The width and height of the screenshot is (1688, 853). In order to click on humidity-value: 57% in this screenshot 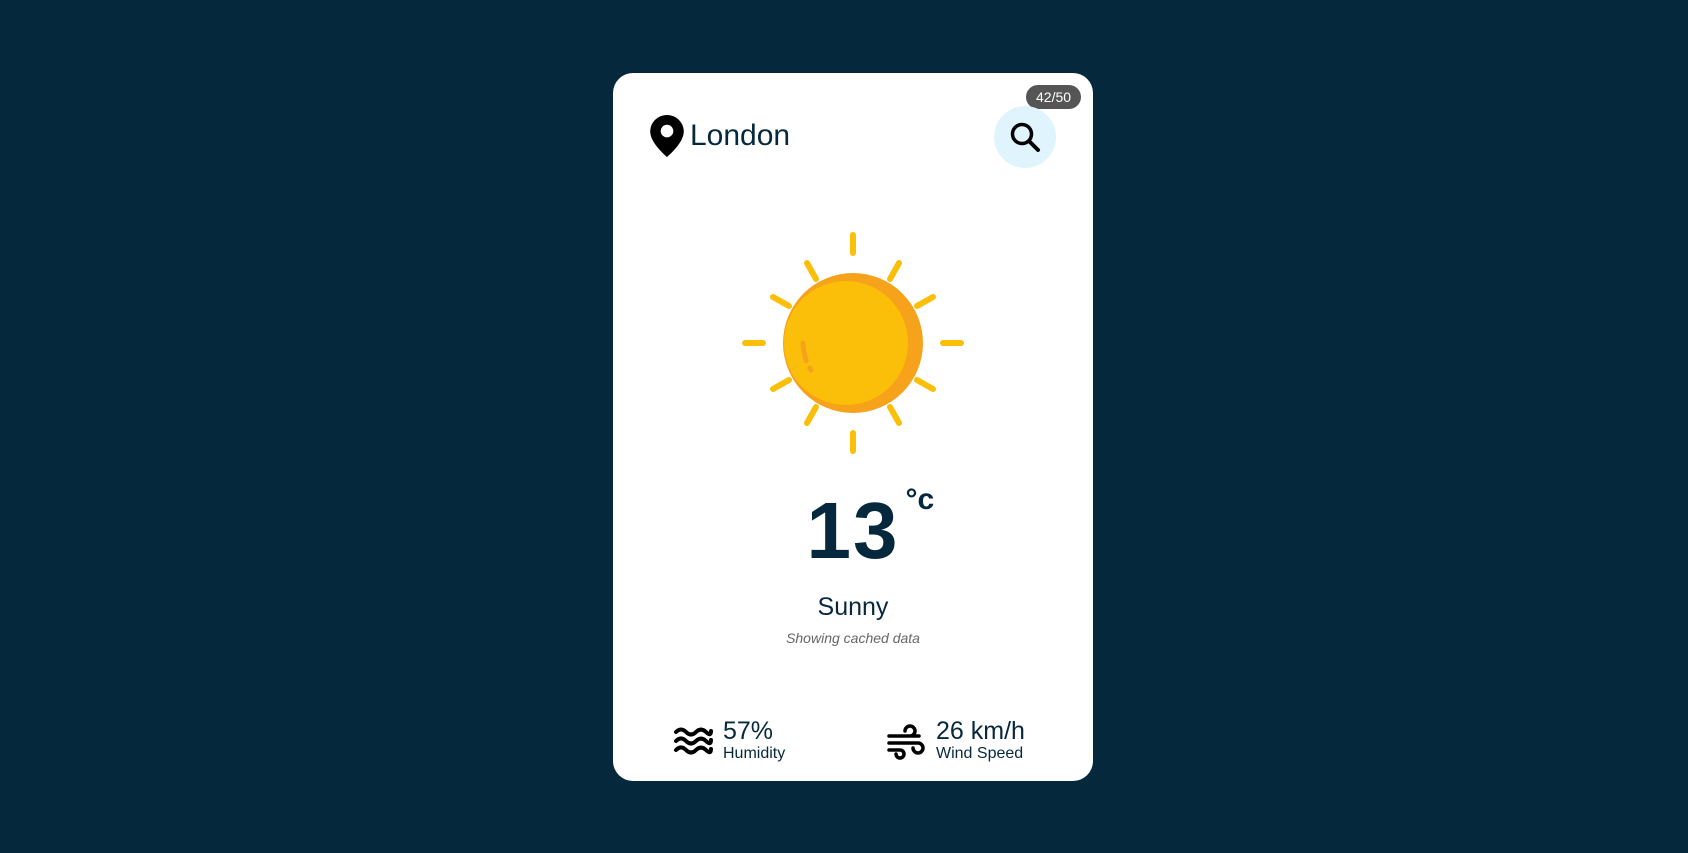, I will do `click(748, 731)`.